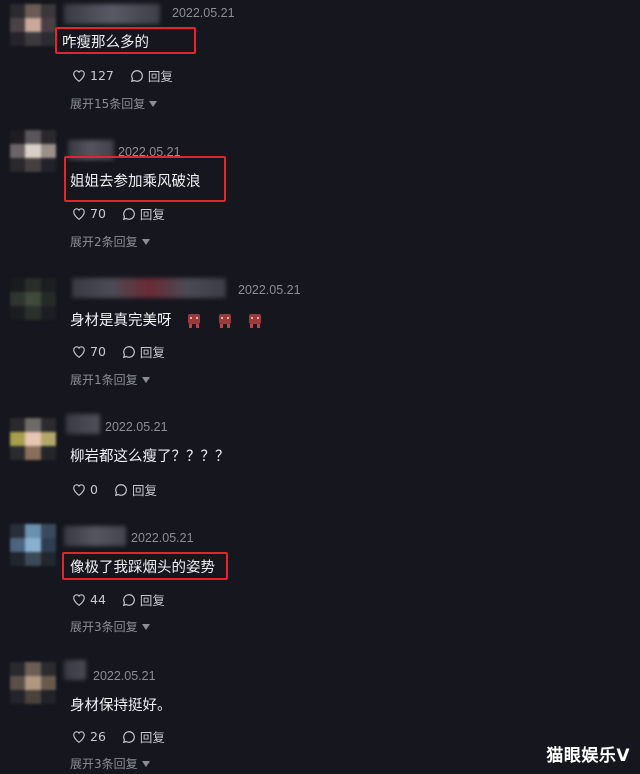  I want to click on like-count: 0, so click(94, 489).